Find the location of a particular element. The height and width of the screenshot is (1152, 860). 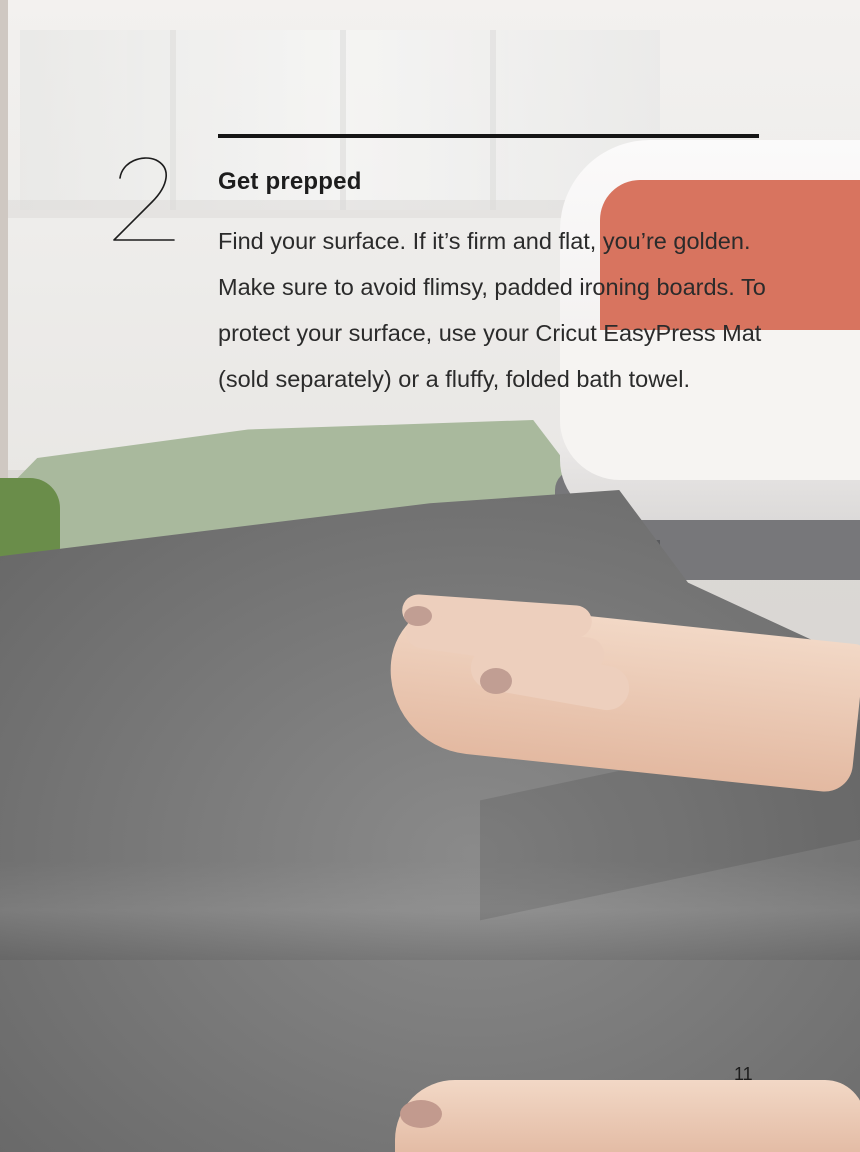

step-number-numeral is located at coordinates (144, 199).